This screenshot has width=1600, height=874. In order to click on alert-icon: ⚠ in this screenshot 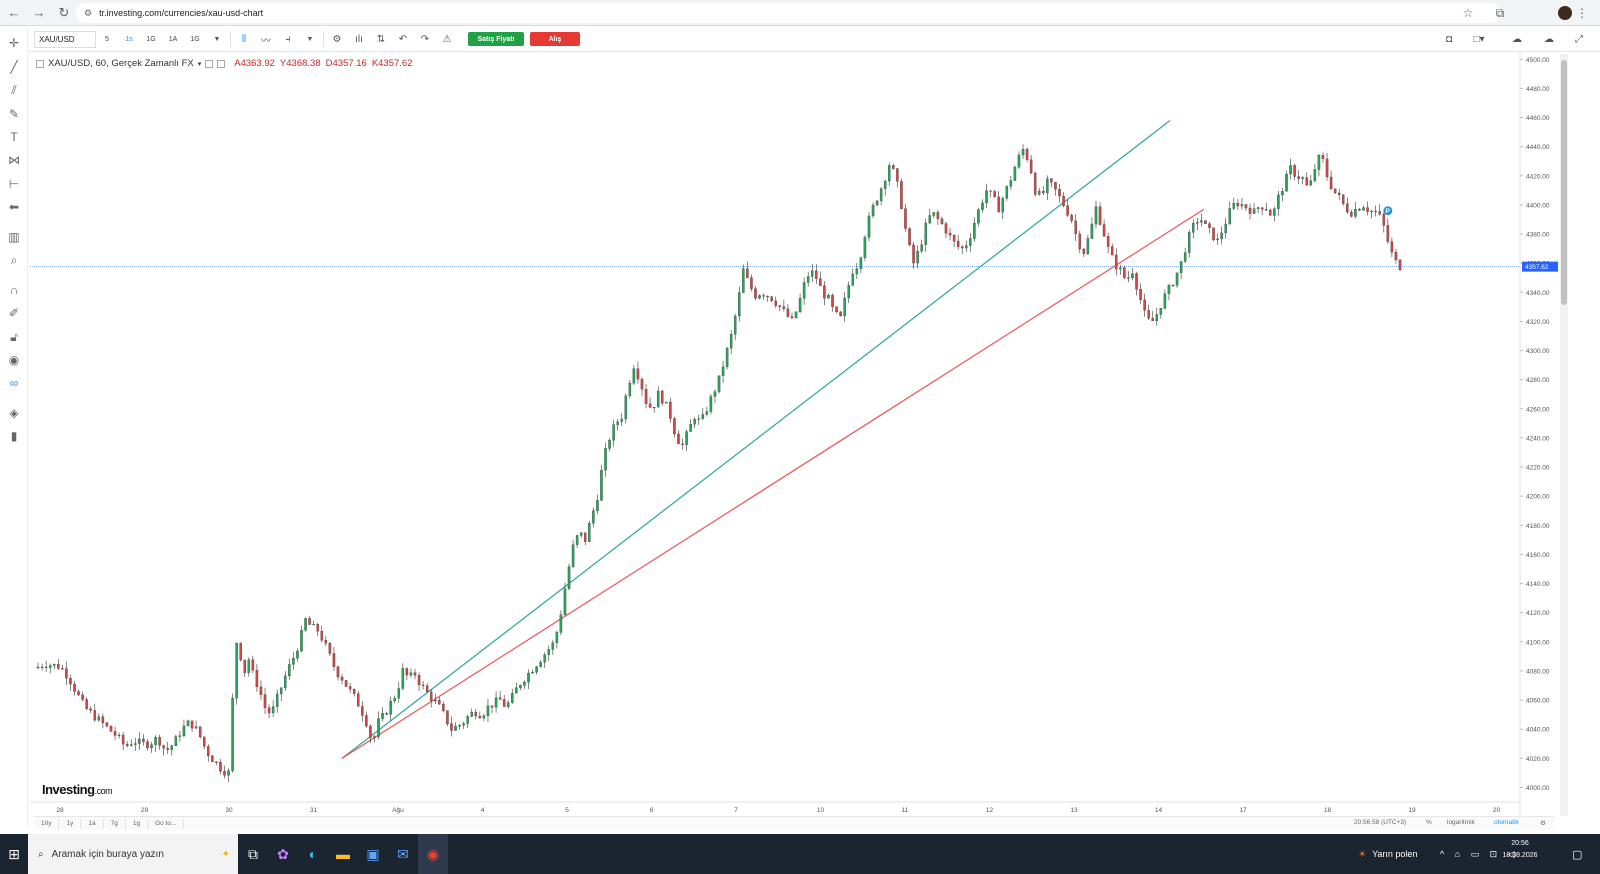, I will do `click(447, 39)`.